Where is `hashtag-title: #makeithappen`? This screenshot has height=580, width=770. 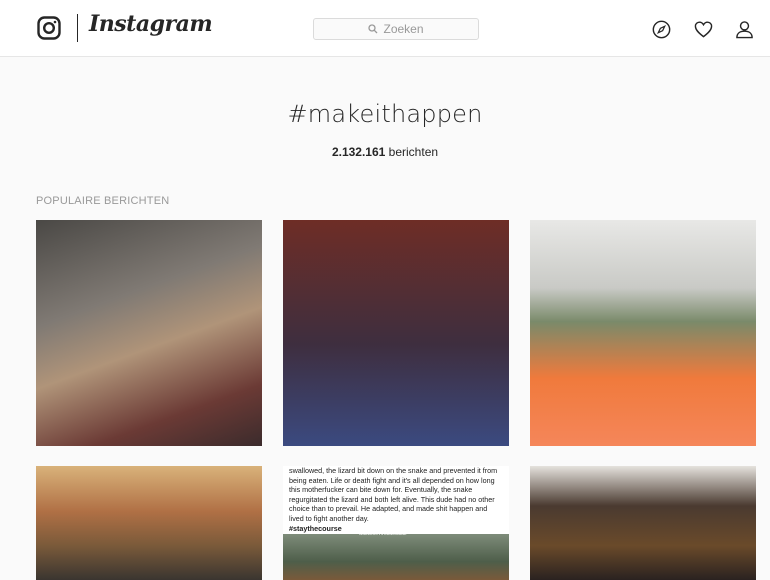
hashtag-title: #makeithappen is located at coordinates (385, 114).